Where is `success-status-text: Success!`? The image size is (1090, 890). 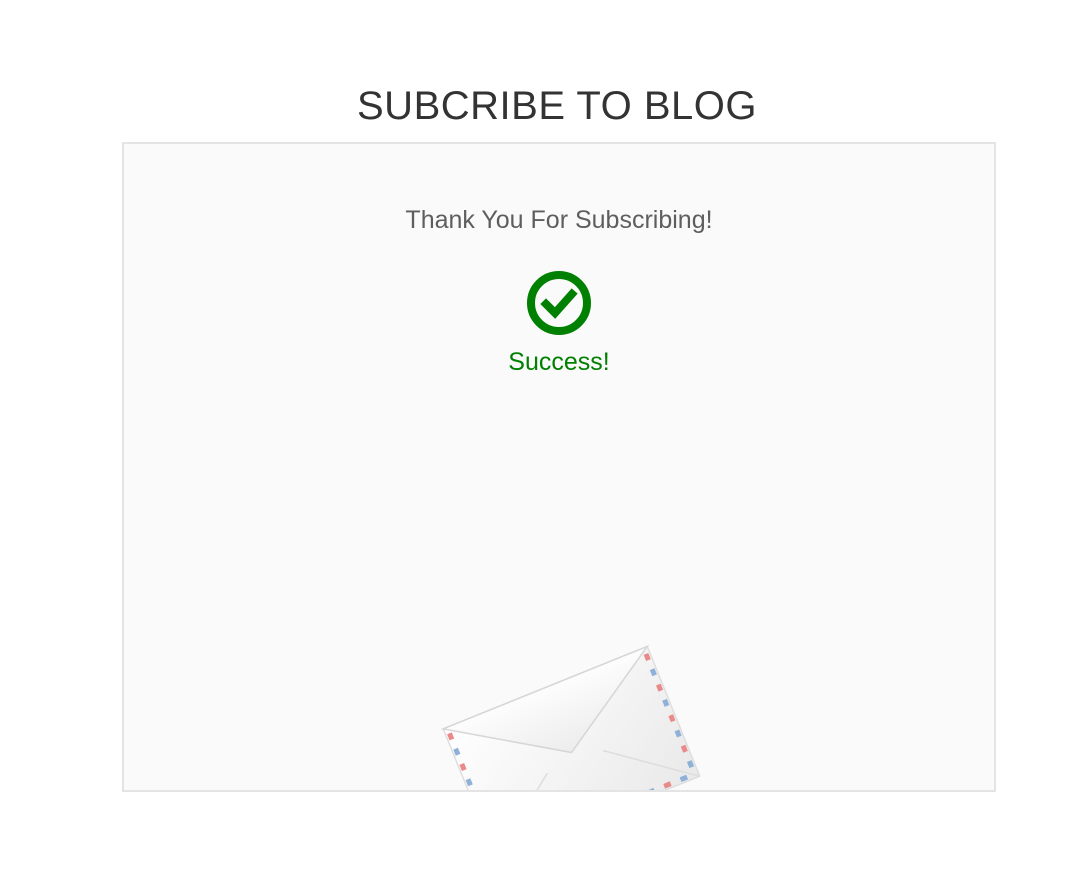
success-status-text: Success! is located at coordinates (559, 362).